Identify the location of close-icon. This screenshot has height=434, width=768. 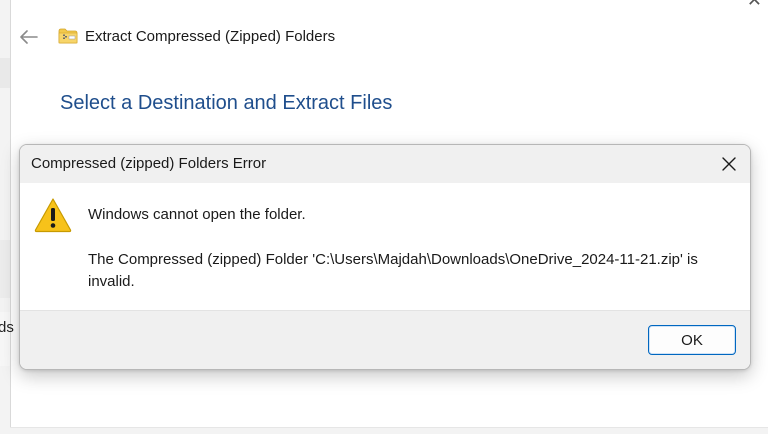
(729, 164).